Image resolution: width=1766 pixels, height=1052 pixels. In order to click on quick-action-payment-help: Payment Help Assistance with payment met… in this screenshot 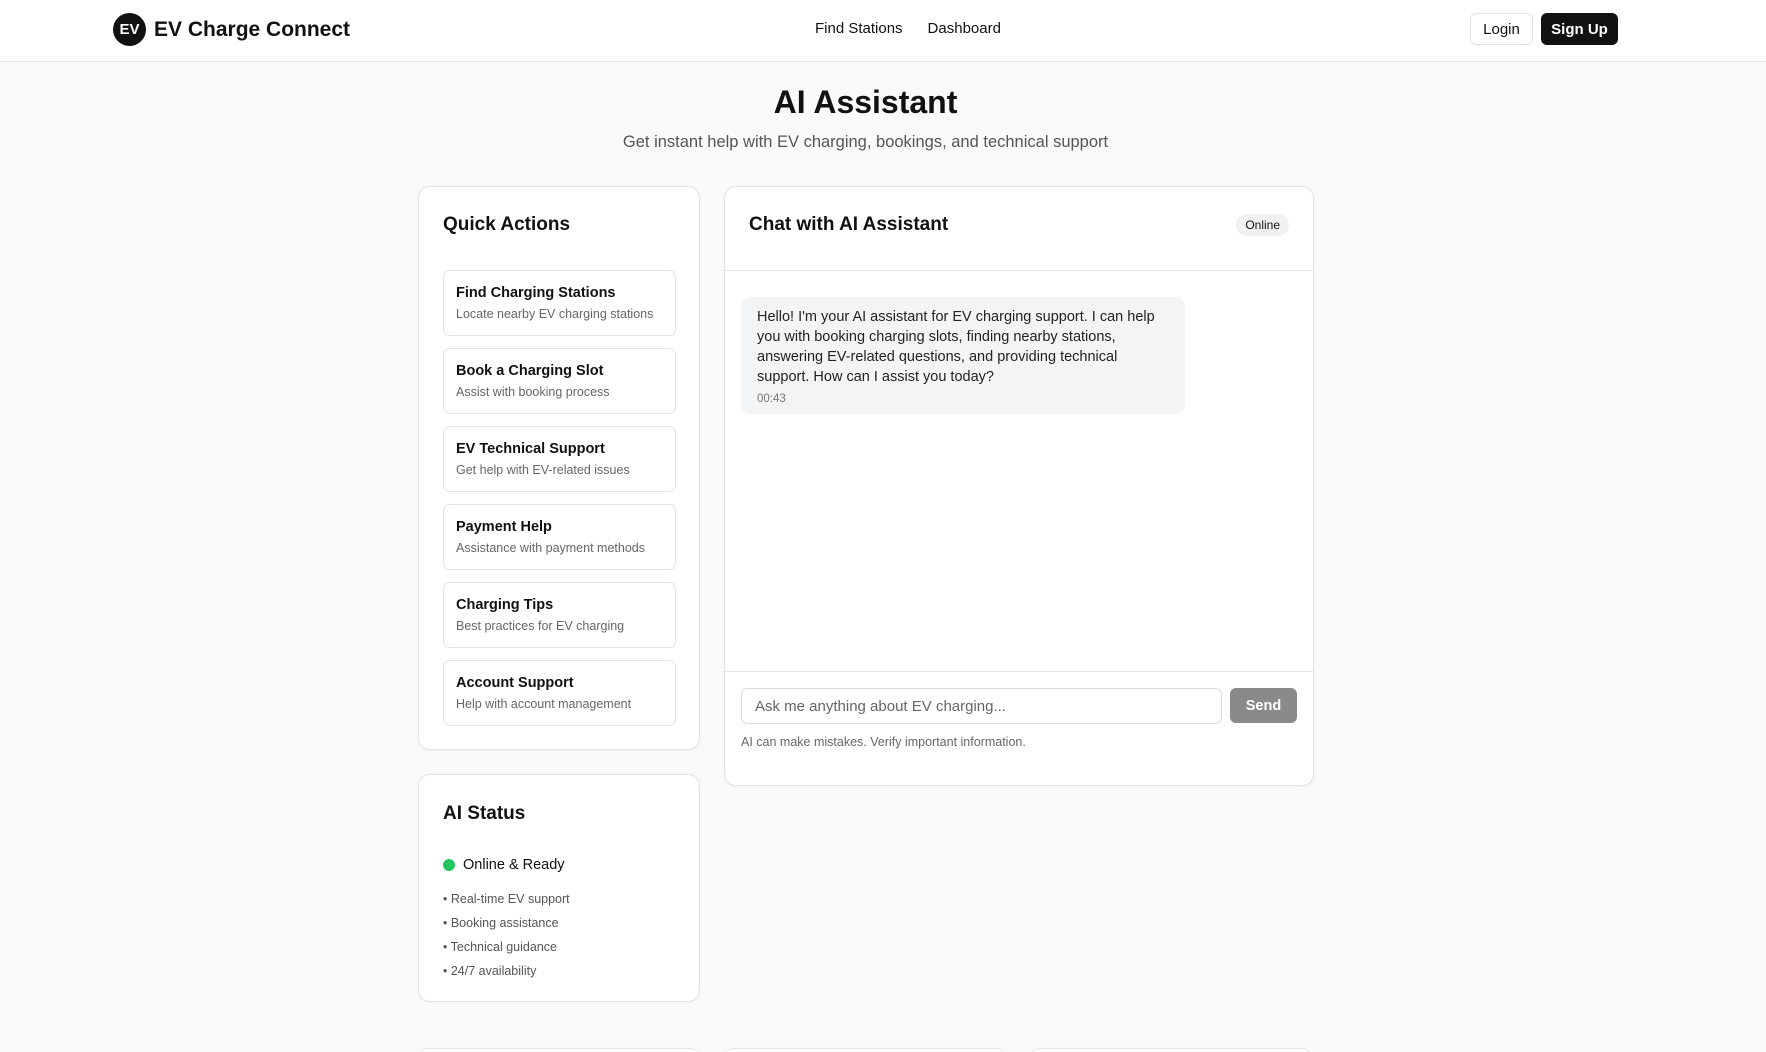, I will do `click(559, 537)`.